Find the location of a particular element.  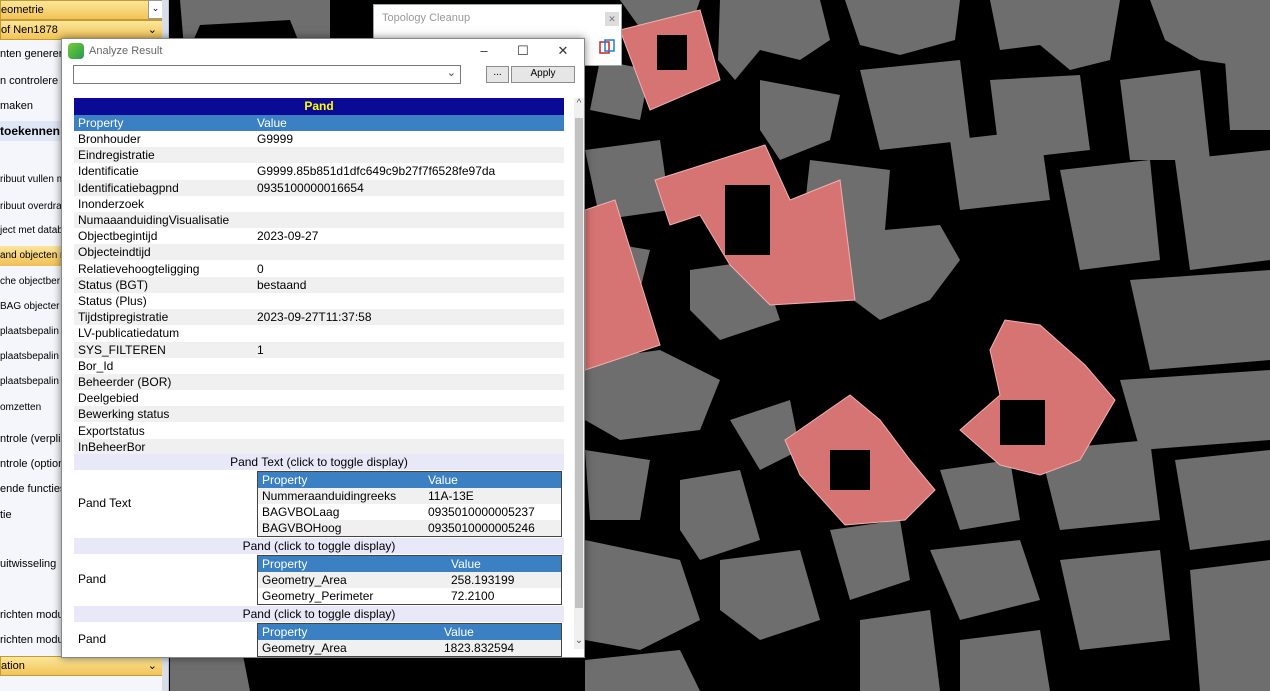

row-value: 0935010000005246 is located at coordinates (481, 528).